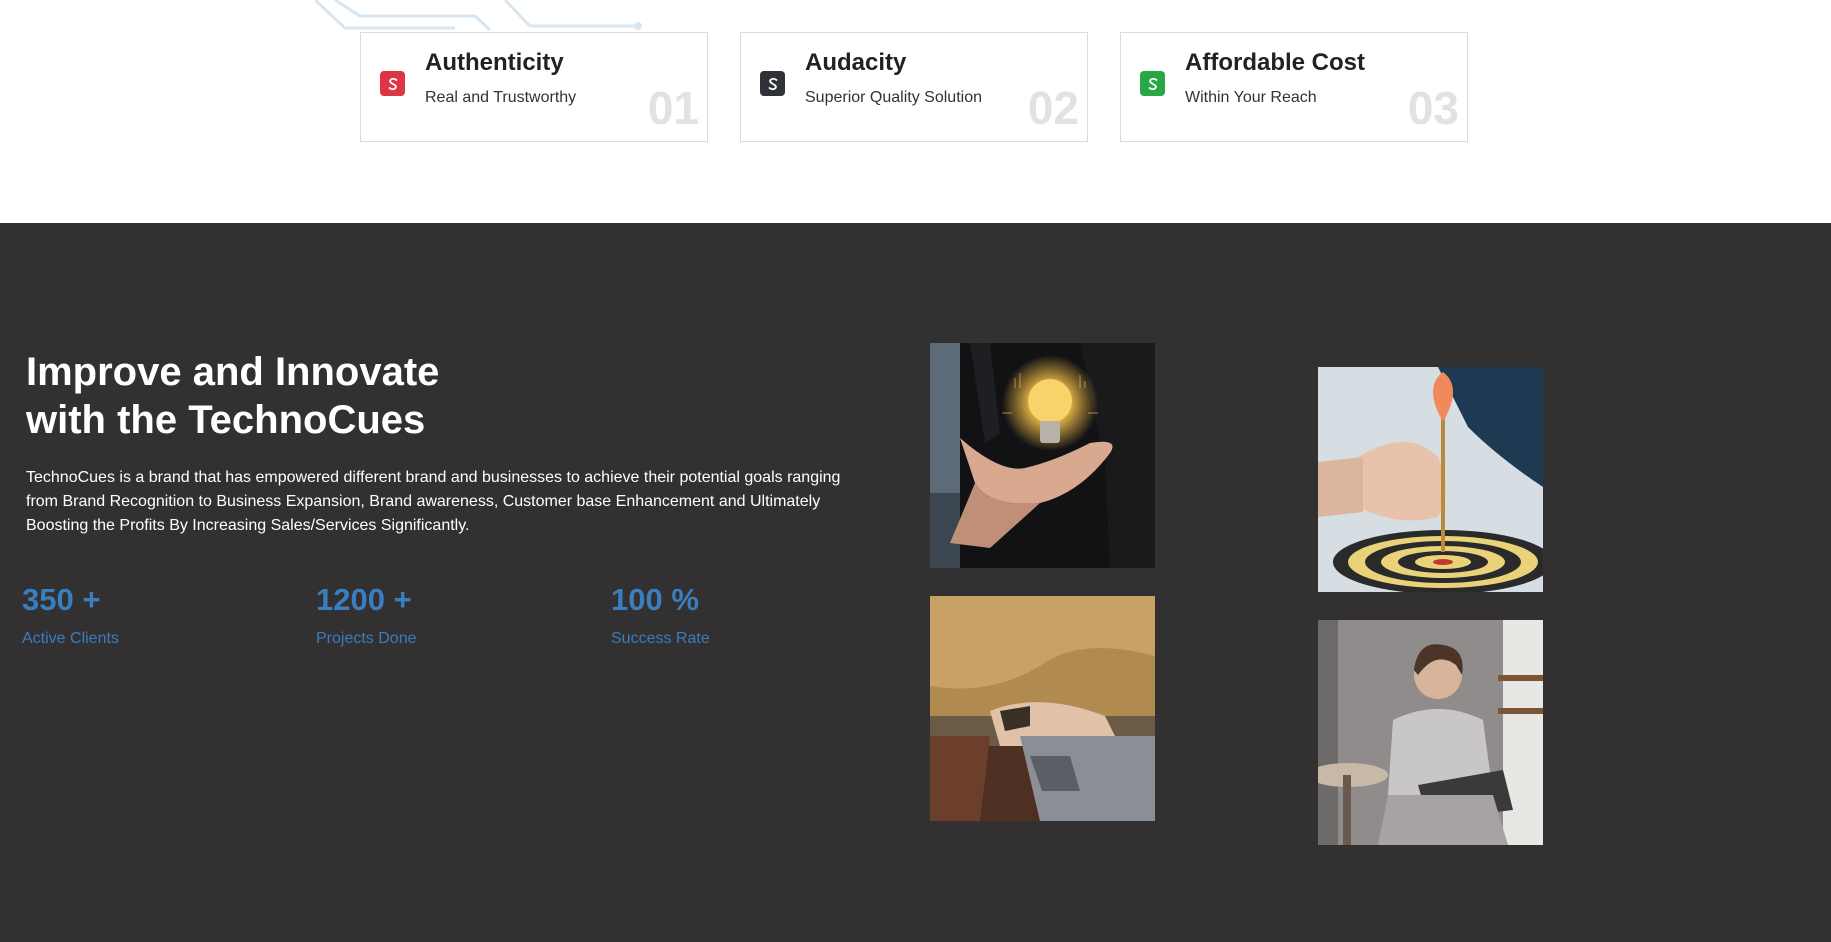  What do you see at coordinates (1430, 732) in the screenshot?
I see `woman-laptop-photo` at bounding box center [1430, 732].